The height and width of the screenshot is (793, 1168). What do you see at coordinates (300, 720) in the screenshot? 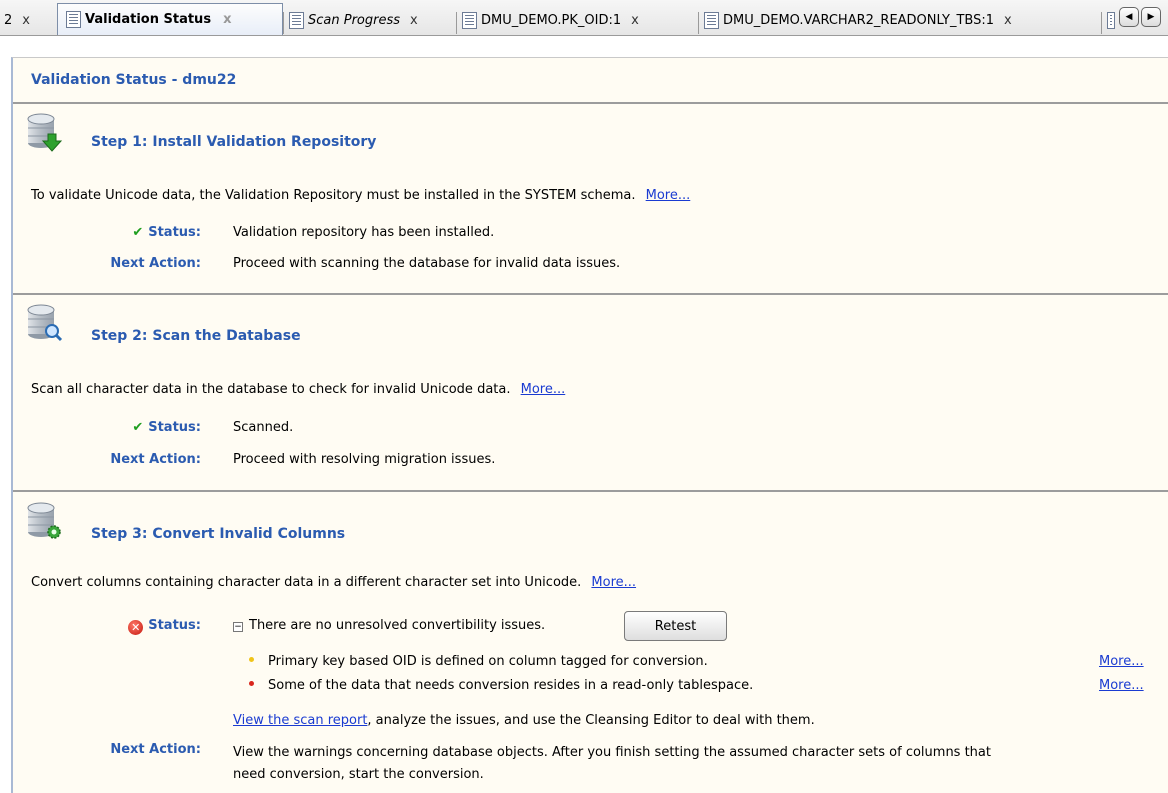
I see `view-scan-report-link: View the scan report` at bounding box center [300, 720].